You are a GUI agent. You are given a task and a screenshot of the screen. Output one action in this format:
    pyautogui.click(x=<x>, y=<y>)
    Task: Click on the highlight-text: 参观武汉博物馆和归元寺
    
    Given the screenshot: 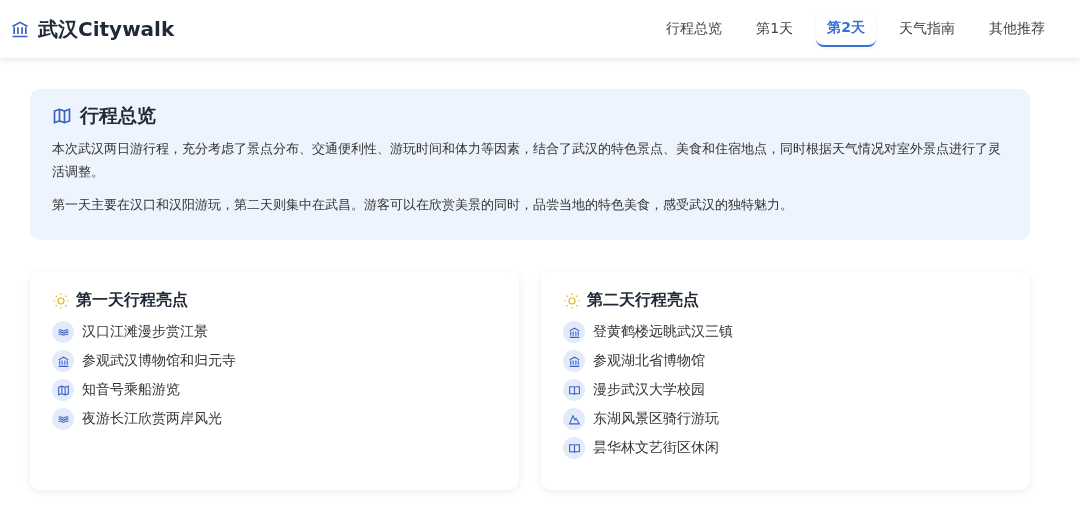 What is the action you would take?
    pyautogui.click(x=159, y=361)
    